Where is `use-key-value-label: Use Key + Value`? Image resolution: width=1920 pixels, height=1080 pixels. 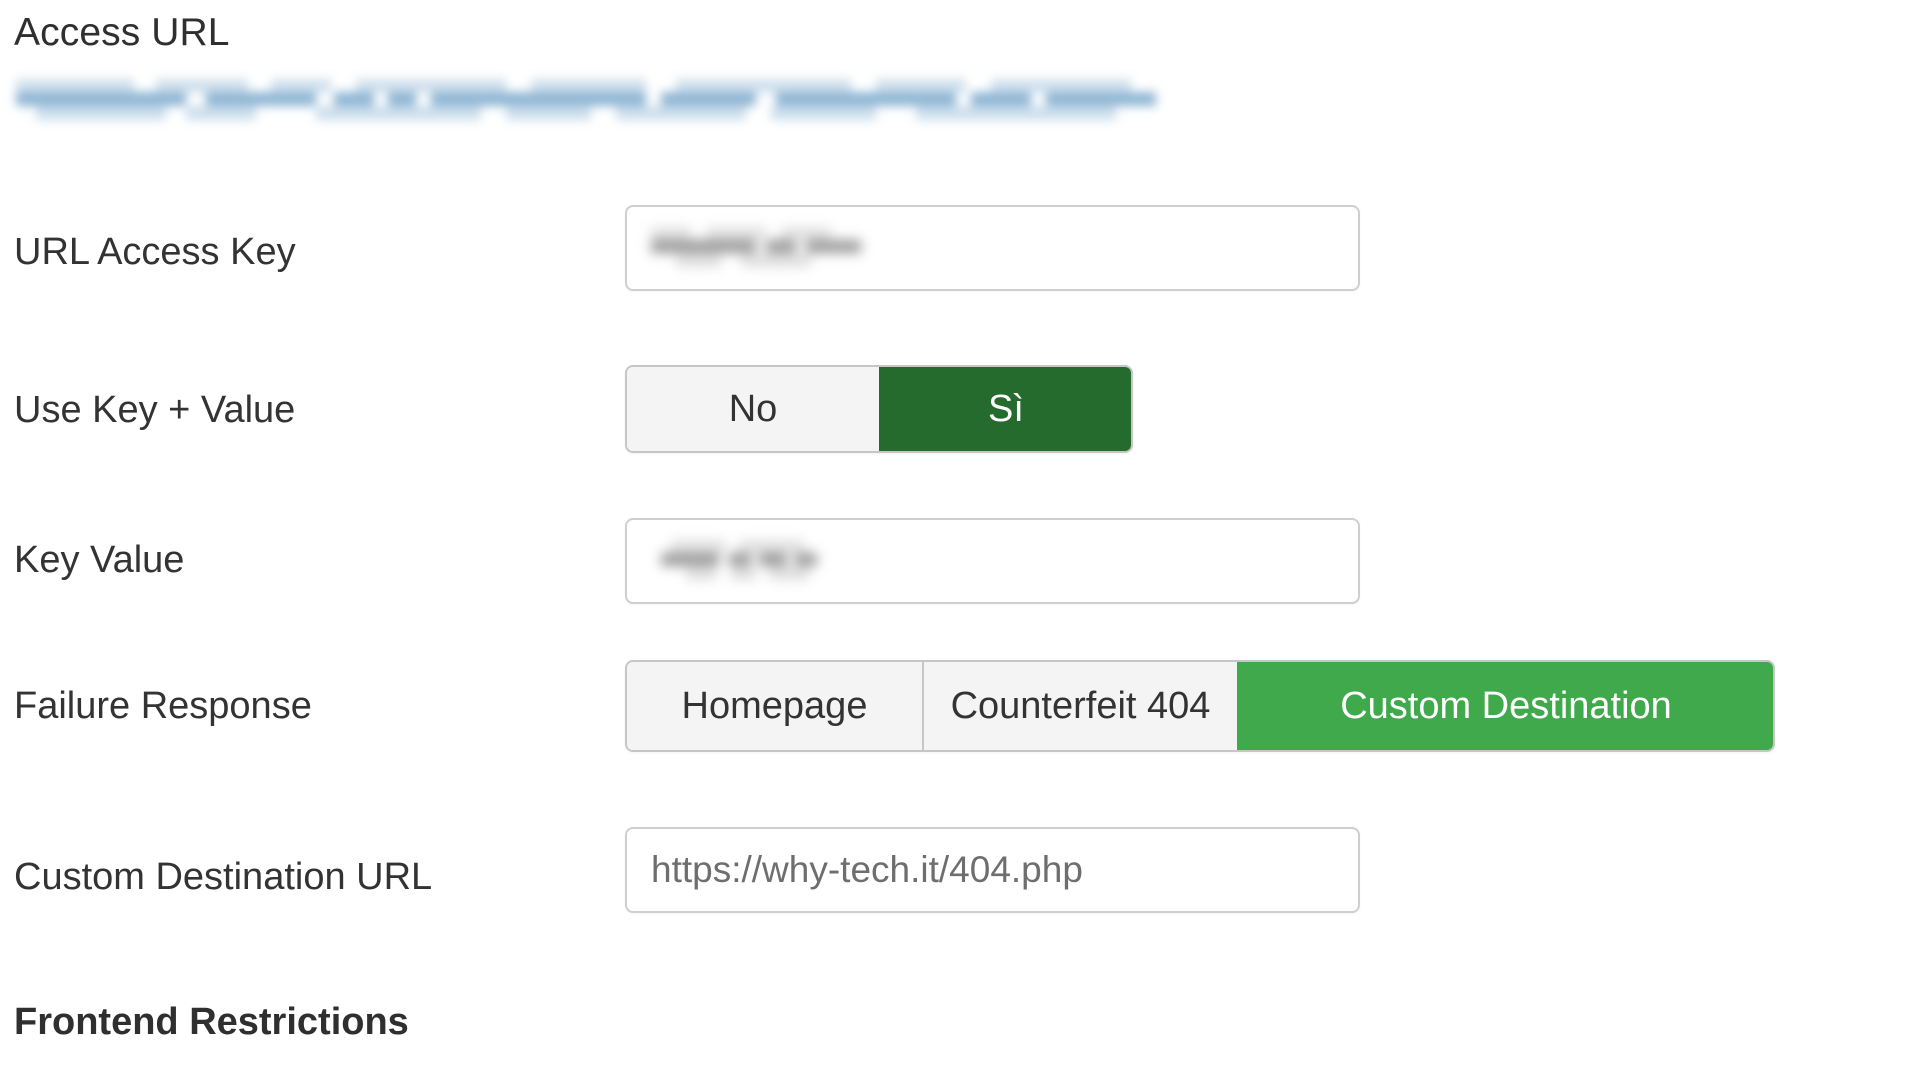 use-key-value-label: Use Key + Value is located at coordinates (155, 410).